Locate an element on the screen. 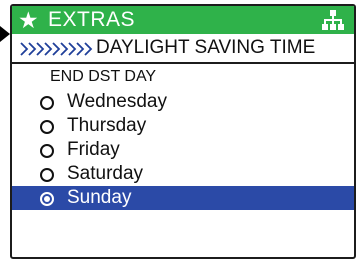 This screenshot has width=360, height=263. breadcrumb: DAYLIGHT SAVING TIME is located at coordinates (183, 49).